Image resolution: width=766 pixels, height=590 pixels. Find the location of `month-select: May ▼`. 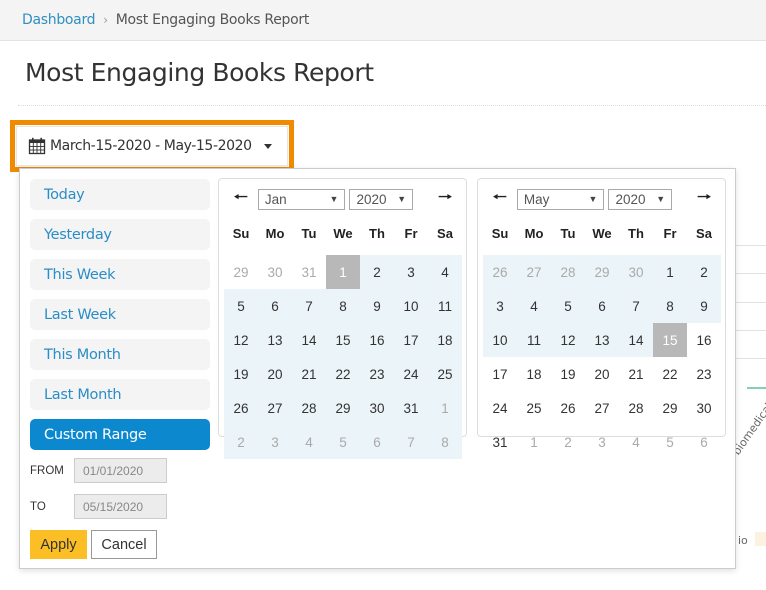

month-select: May ▼ is located at coordinates (560, 199).